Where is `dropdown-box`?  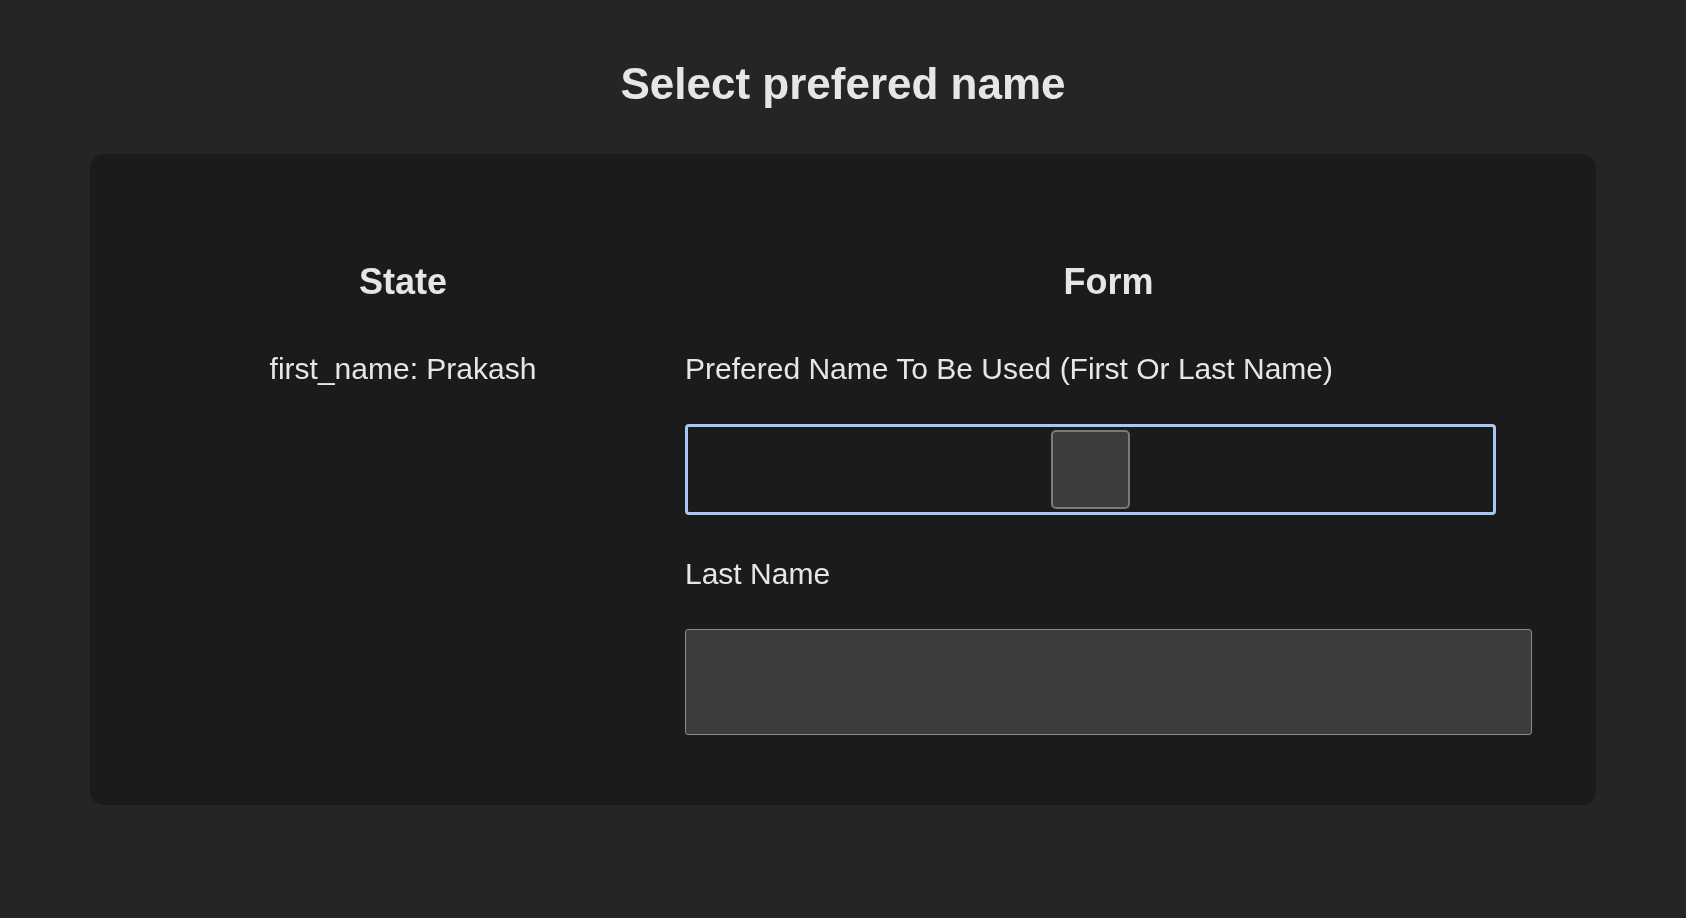 dropdown-box is located at coordinates (1090, 469).